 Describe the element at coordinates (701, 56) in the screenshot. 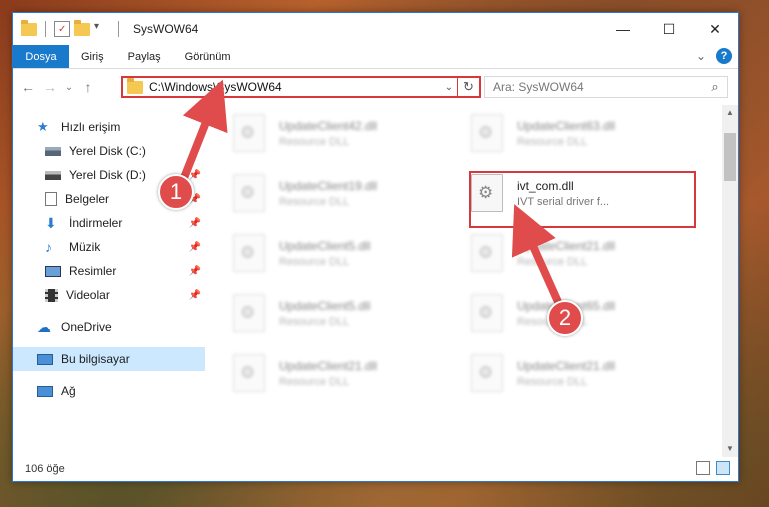

I see `expand-ribbon-icon: ⌄` at that location.